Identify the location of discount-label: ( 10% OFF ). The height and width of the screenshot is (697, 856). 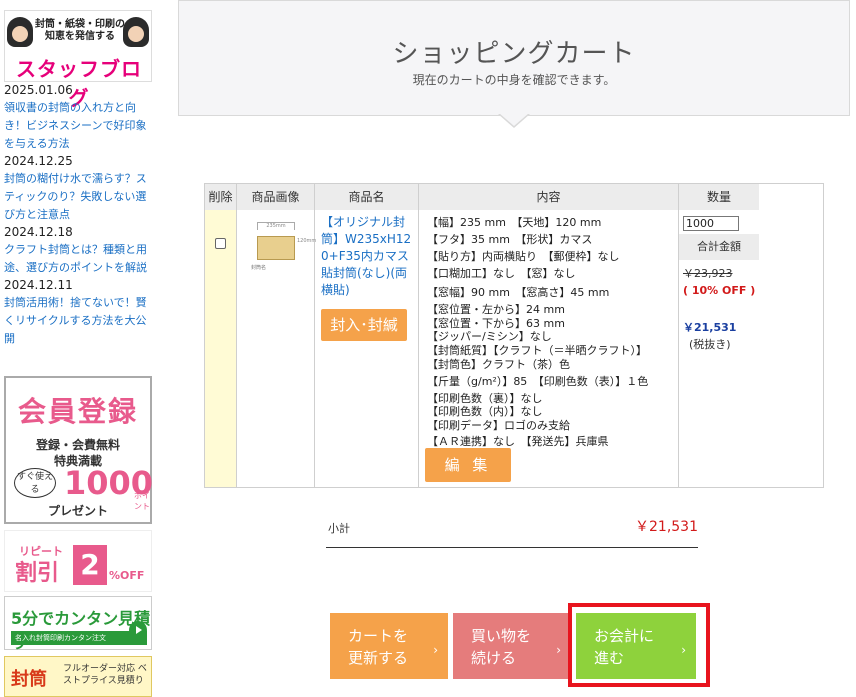
(719, 290).